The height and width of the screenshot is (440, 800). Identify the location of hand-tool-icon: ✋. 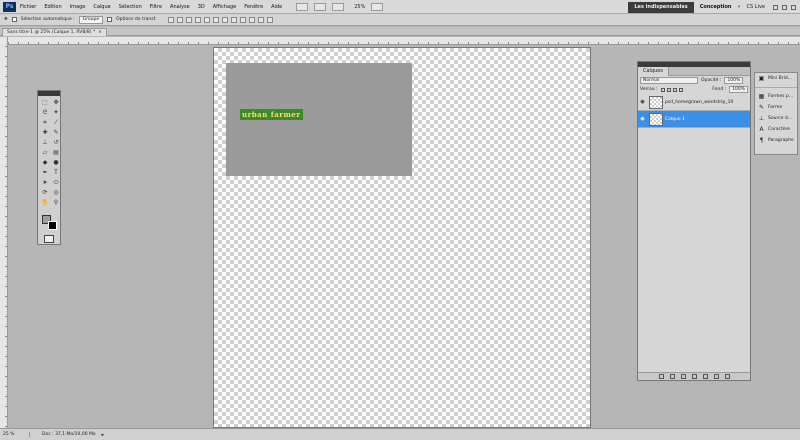
(45, 202).